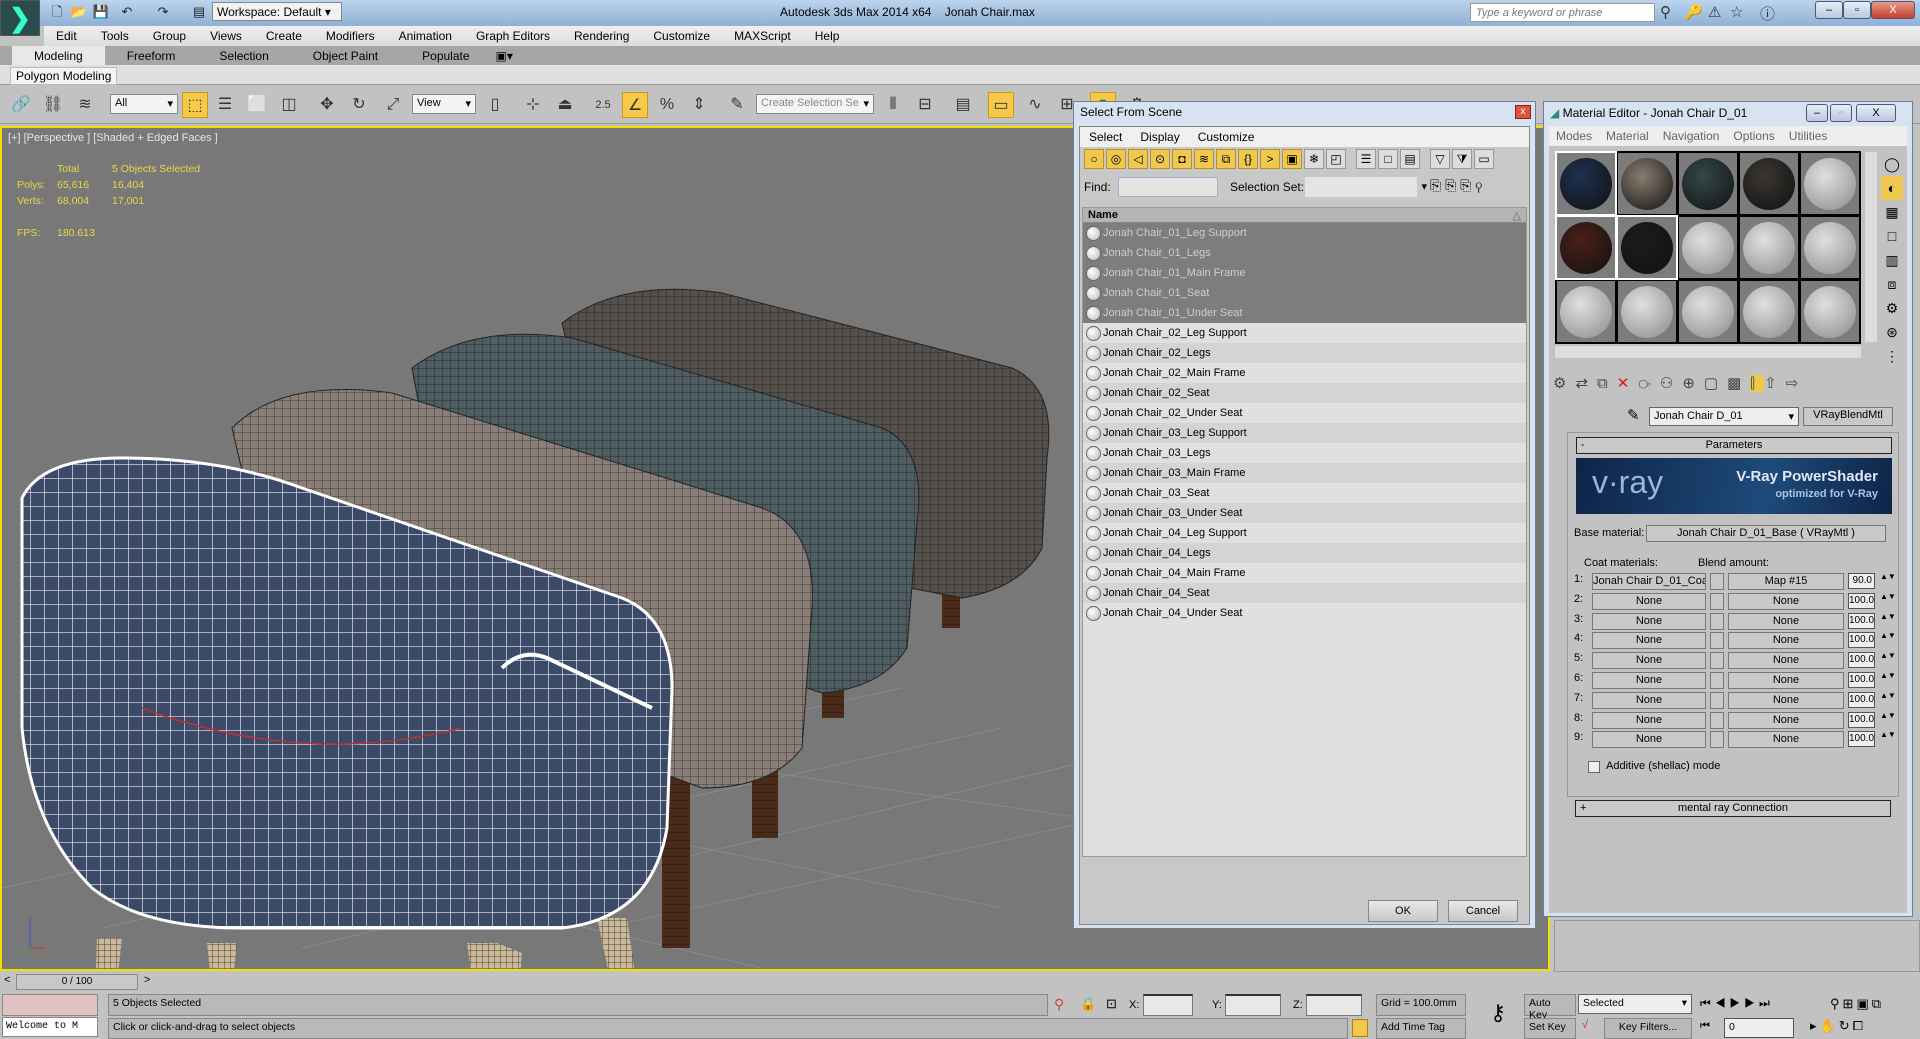 Image resolution: width=1920 pixels, height=1039 pixels. What do you see at coordinates (737, 105) in the screenshot?
I see `edit-named-selection-icon: ✎` at bounding box center [737, 105].